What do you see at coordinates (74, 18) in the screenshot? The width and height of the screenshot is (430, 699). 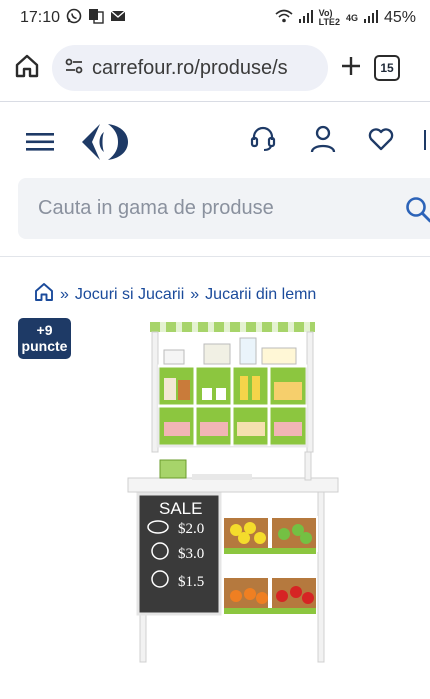 I see `whatsapp-icon` at bounding box center [74, 18].